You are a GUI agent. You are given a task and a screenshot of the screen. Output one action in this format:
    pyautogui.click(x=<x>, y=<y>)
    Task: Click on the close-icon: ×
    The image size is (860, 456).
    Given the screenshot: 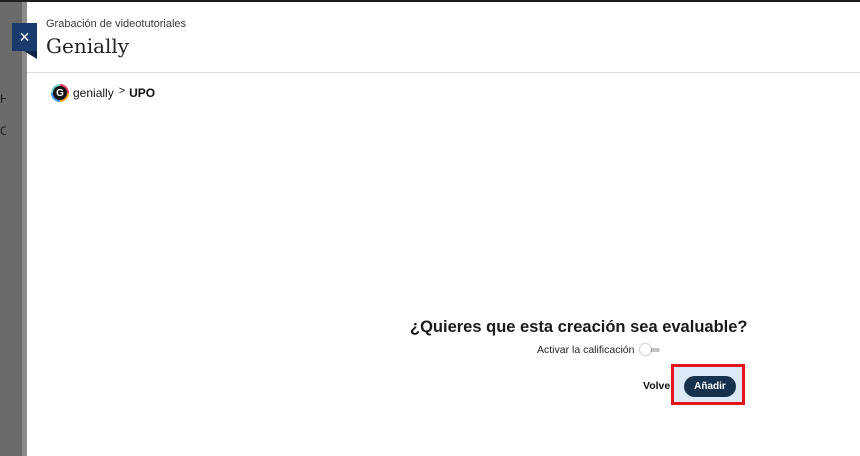 What is the action you would take?
    pyautogui.click(x=24, y=37)
    